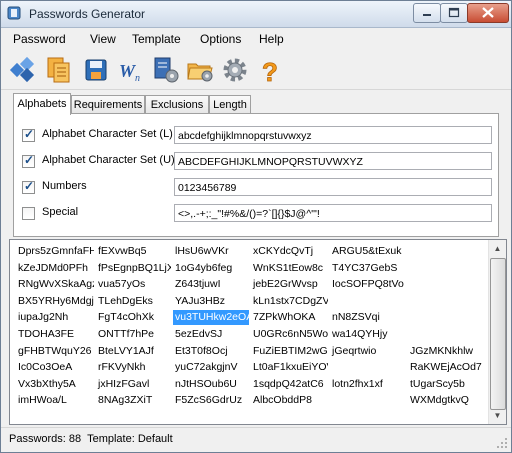  What do you see at coordinates (447, 351) in the screenshot?
I see `password-item: JGzMKNkhlw` at bounding box center [447, 351].